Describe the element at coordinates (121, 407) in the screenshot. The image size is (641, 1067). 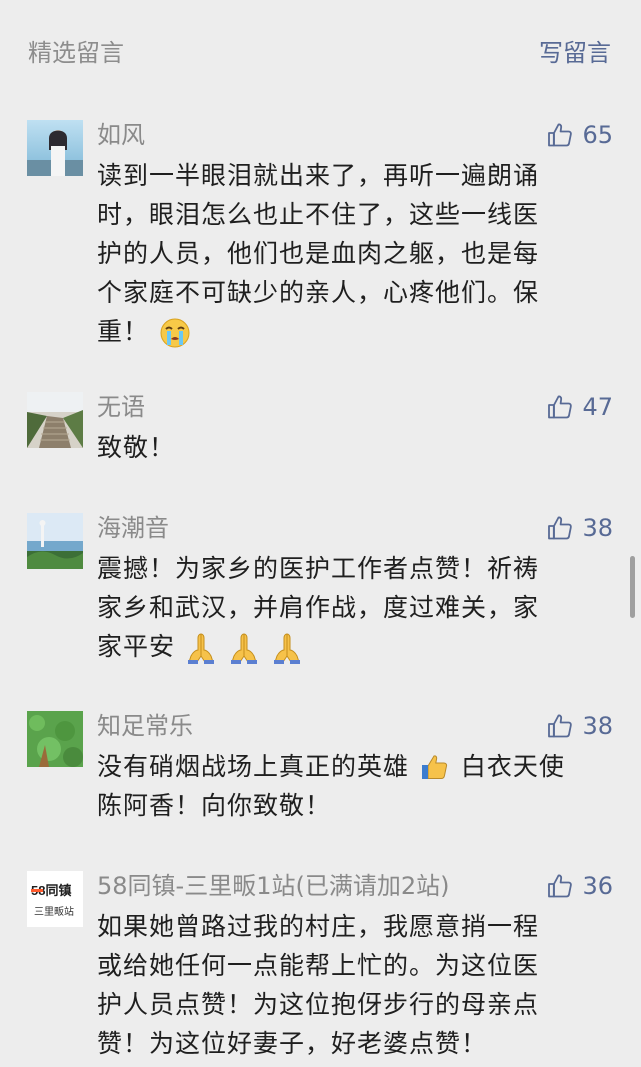
I see `comment-author: 无语` at that location.